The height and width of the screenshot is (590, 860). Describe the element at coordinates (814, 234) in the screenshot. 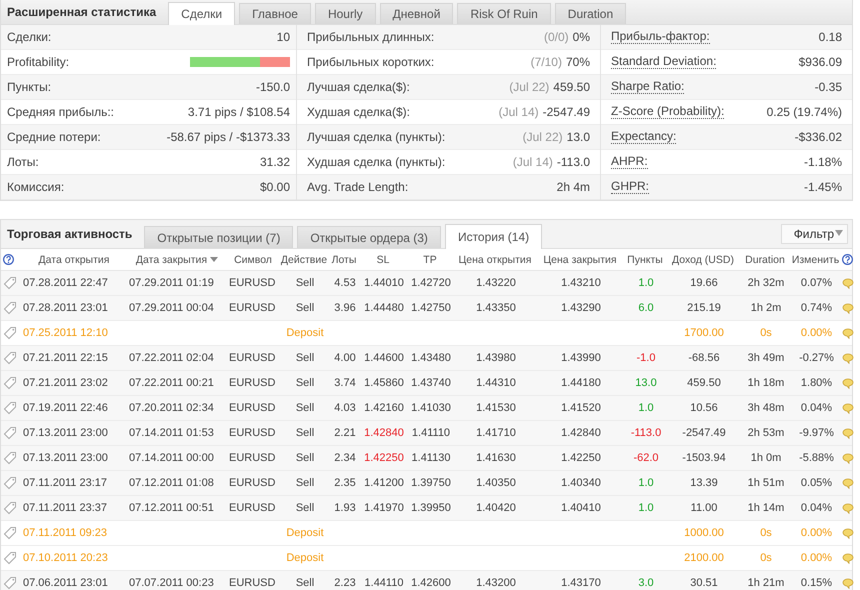

I see `filter-button: Фильтр` at that location.